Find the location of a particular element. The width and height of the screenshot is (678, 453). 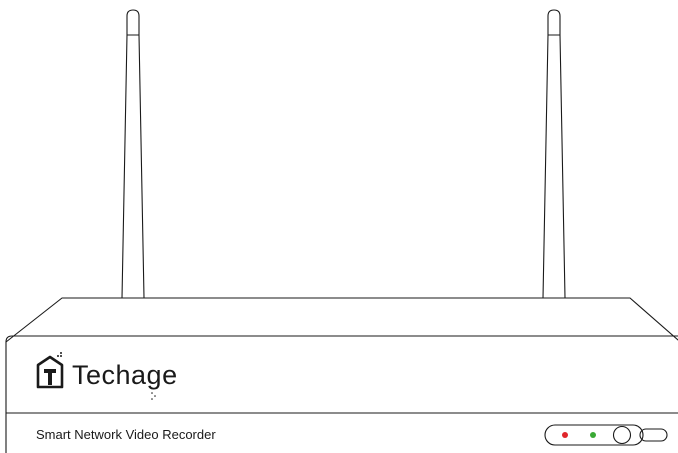

power-button-icon is located at coordinates (622, 435).